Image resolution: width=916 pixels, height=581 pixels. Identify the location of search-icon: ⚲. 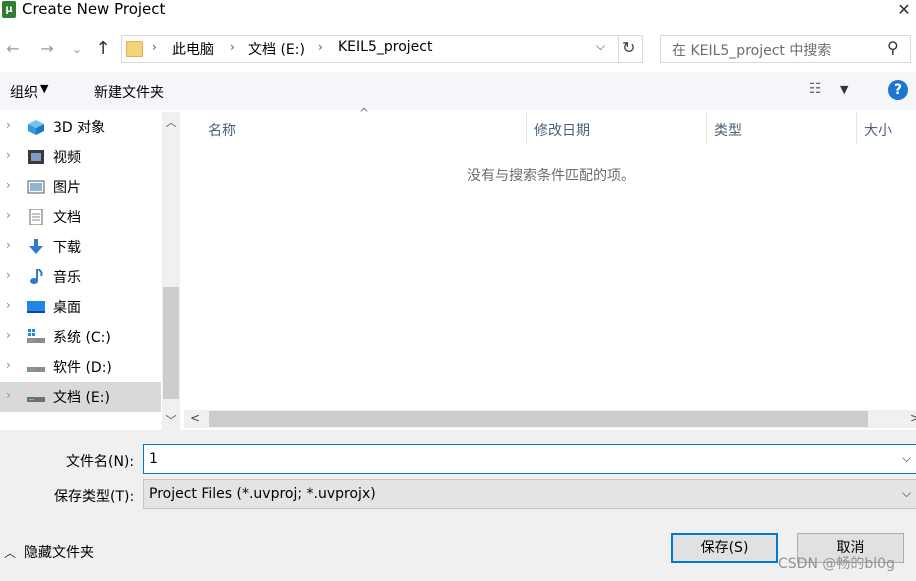
(893, 47).